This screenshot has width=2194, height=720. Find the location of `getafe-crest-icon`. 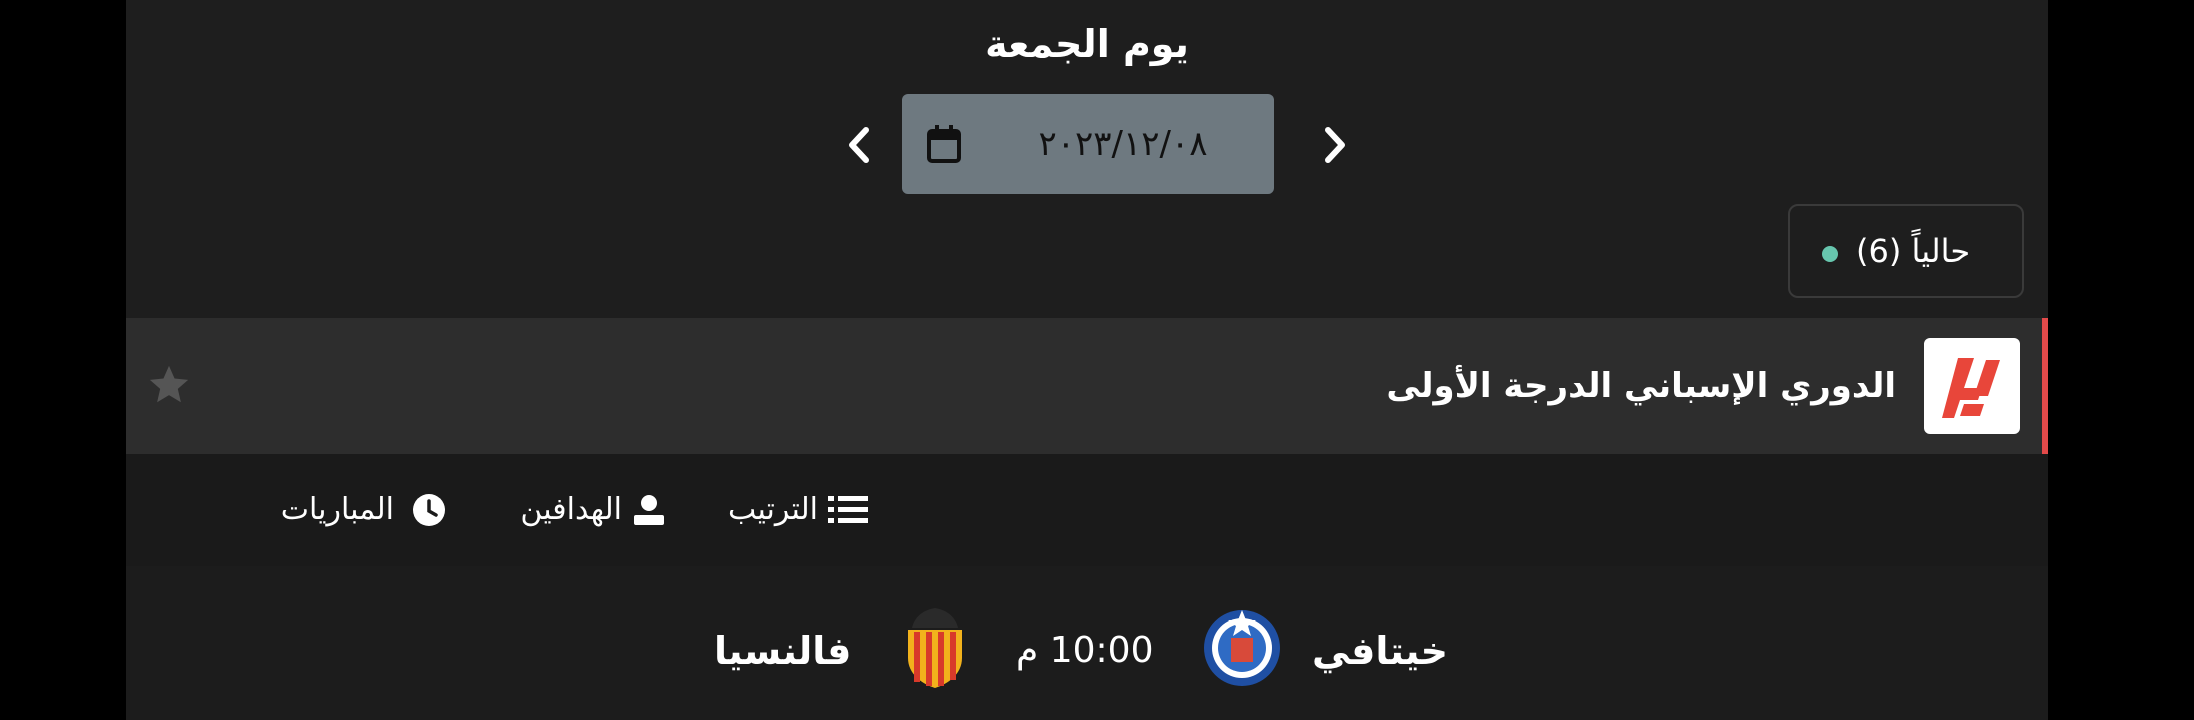

getafe-crest-icon is located at coordinates (1242, 648).